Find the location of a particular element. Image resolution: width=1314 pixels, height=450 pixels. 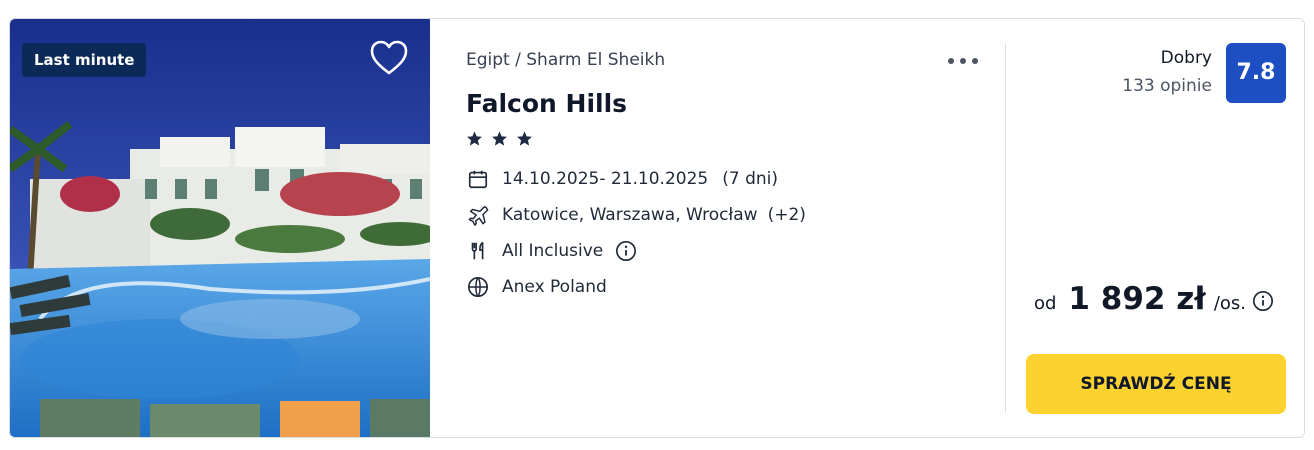

departures-text: Katowice, Warszawa, Wrocław is located at coordinates (630, 215).